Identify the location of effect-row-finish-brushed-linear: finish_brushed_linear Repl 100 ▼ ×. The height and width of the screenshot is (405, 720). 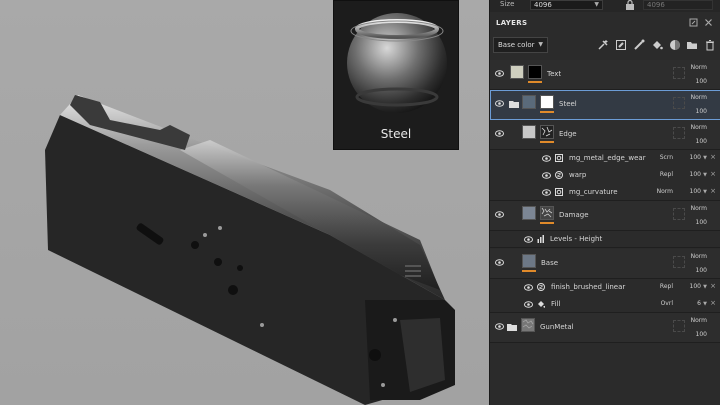
(605, 287).